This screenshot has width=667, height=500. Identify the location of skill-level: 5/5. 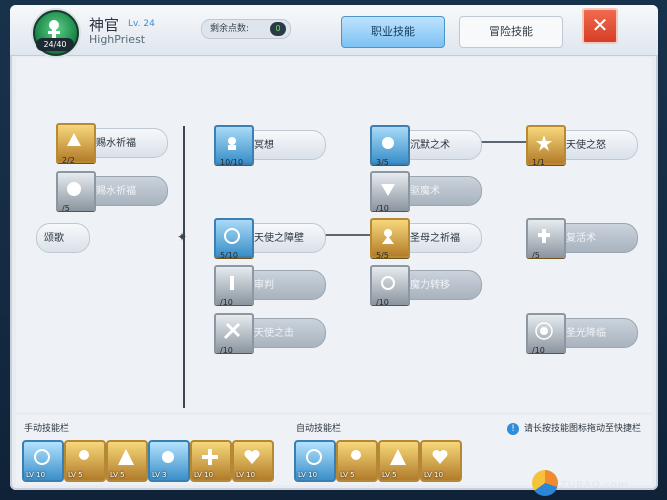
(382, 255).